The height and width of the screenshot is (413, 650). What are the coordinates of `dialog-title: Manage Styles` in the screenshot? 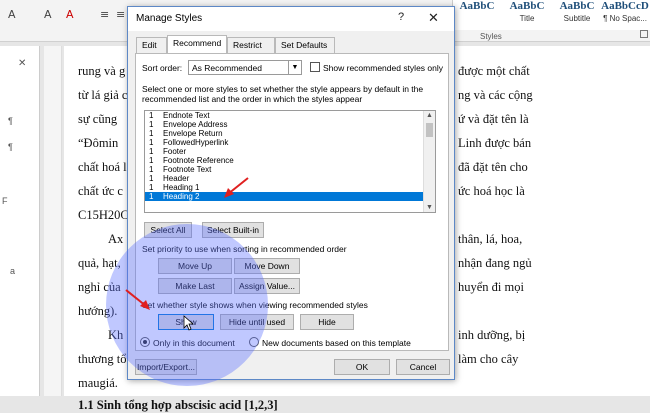 It's located at (169, 18).